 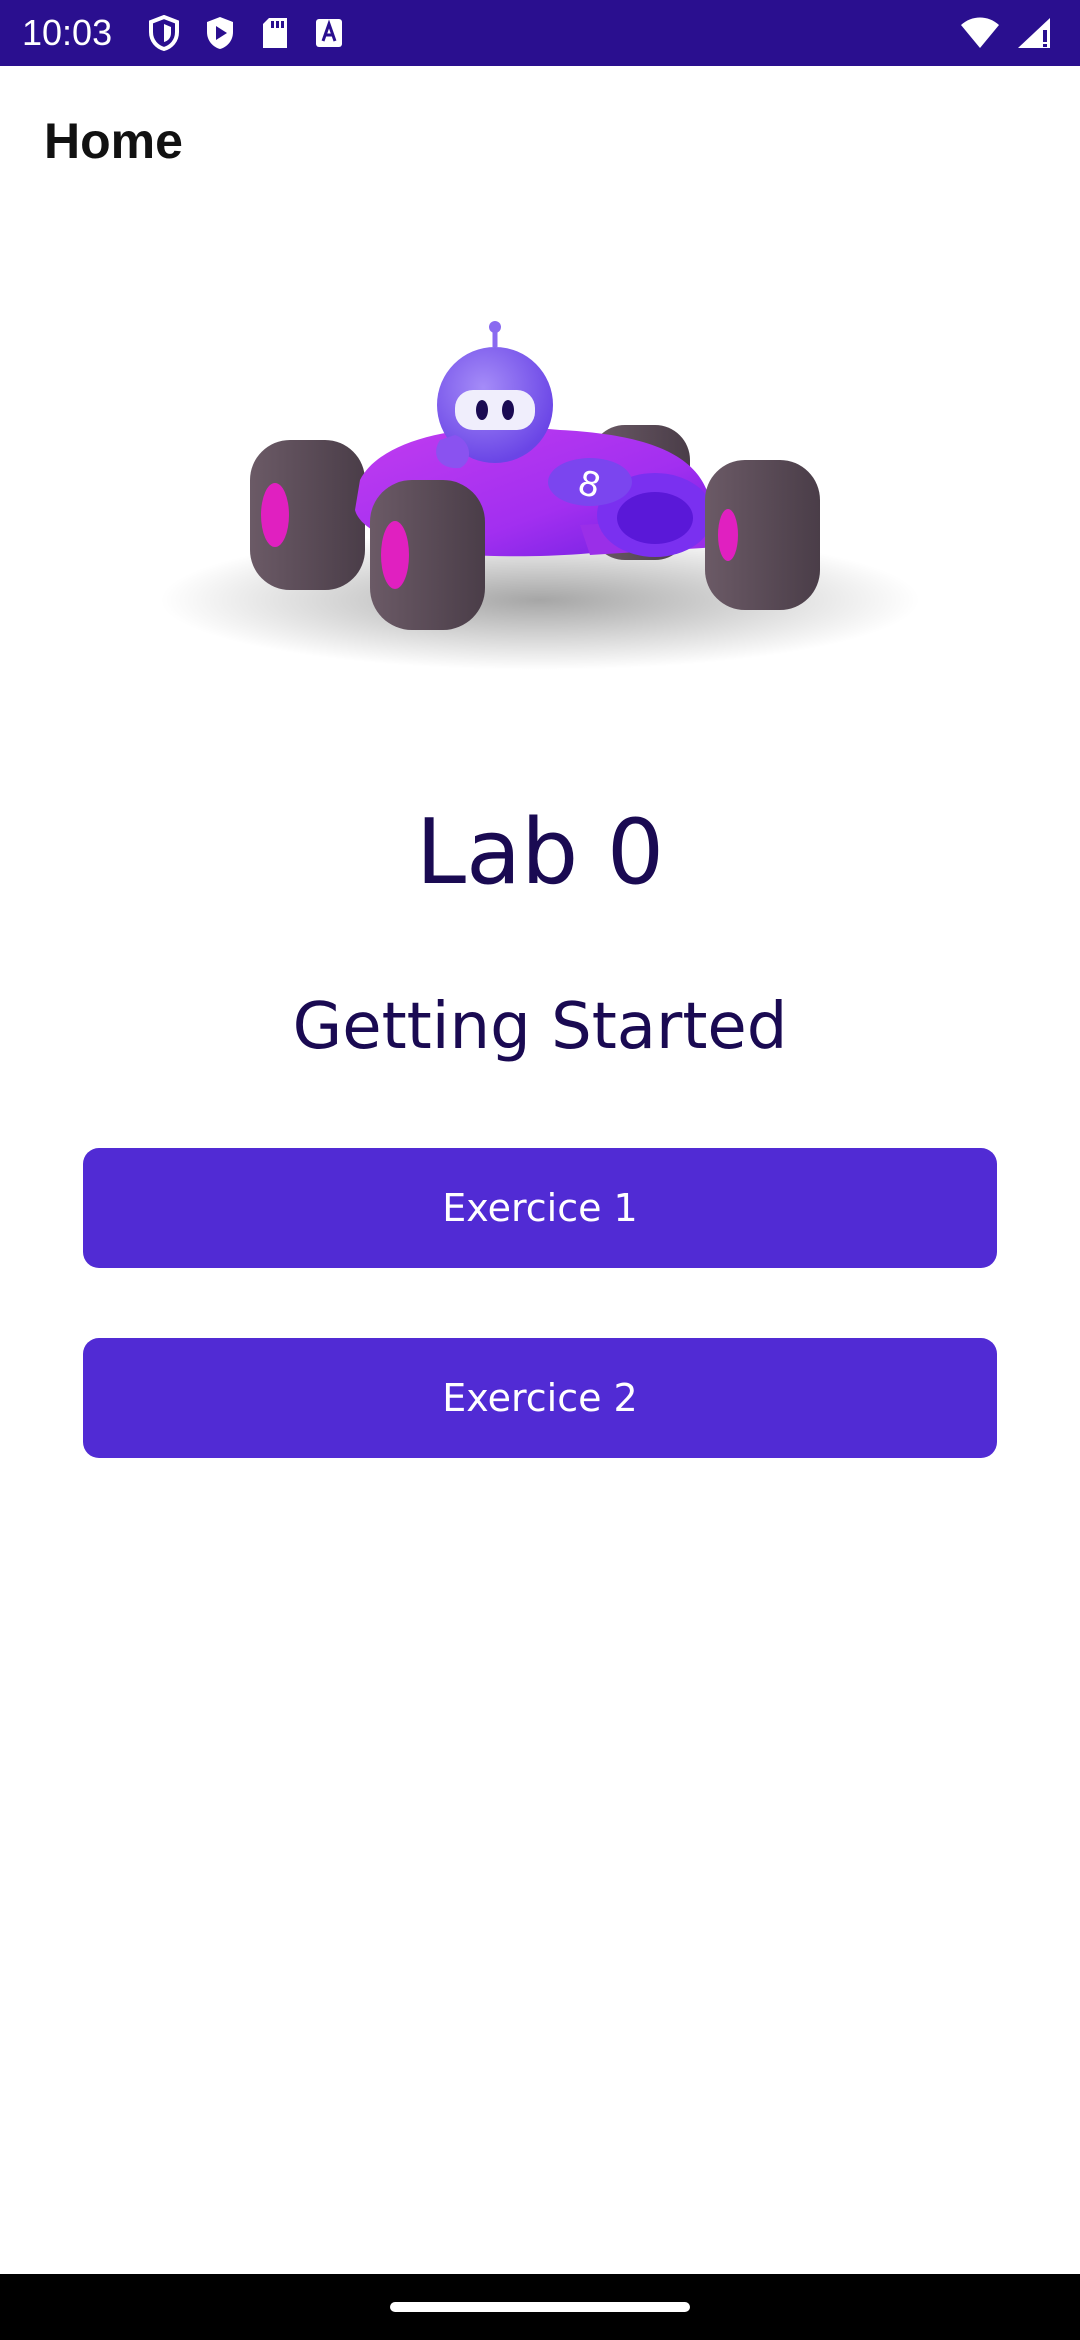 I want to click on lab-subtitle: Getting Started, so click(x=540, y=1027).